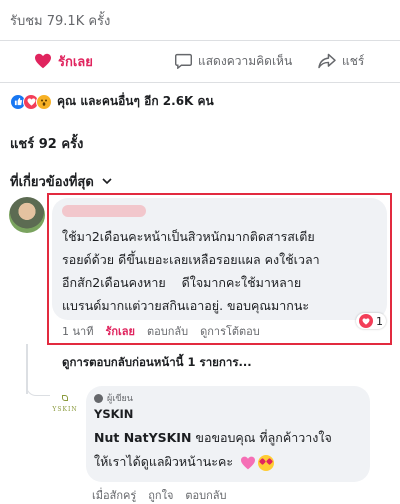 The height and width of the screenshot is (504, 400). Describe the element at coordinates (38, 386) in the screenshot. I see `thread-connector` at that location.